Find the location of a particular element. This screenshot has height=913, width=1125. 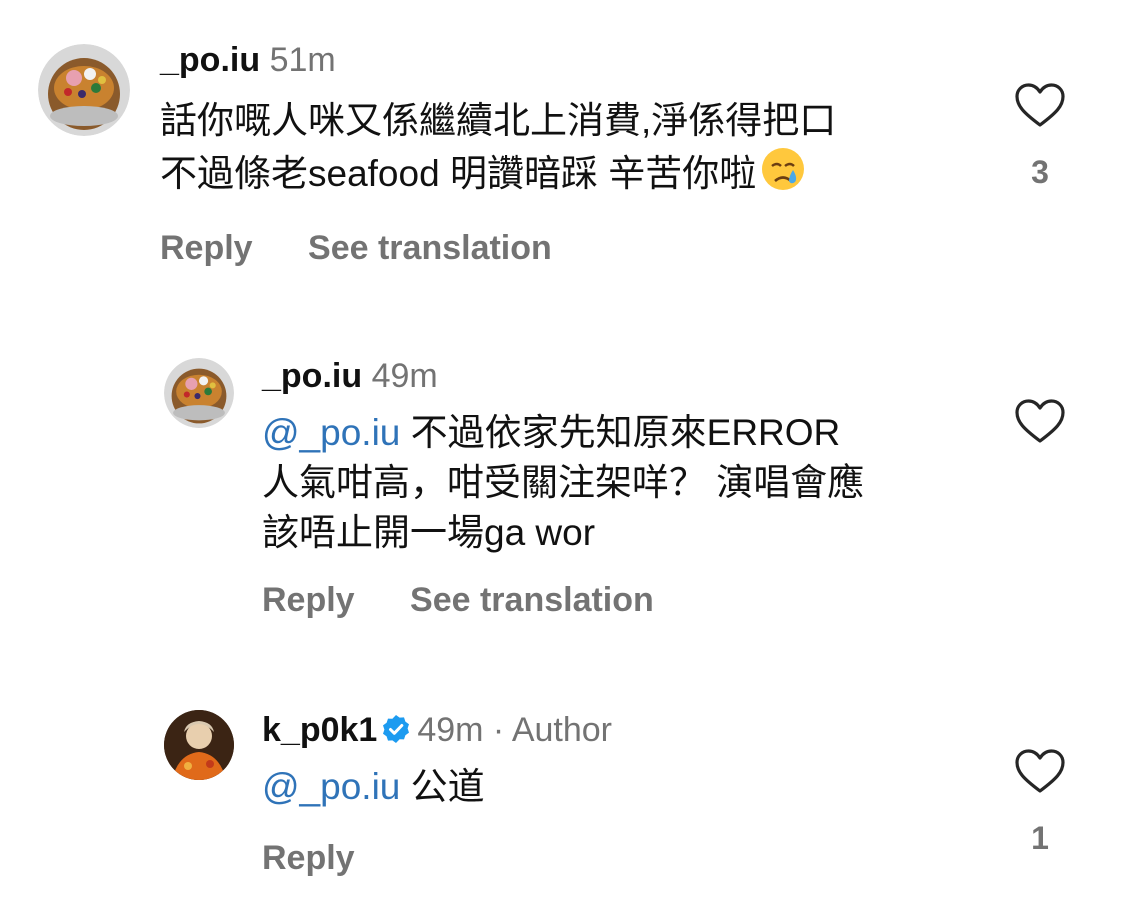

comment-text-line: 不過條老seafood 明讚暗踩 辛苦你啦 is located at coordinates (560, 175).